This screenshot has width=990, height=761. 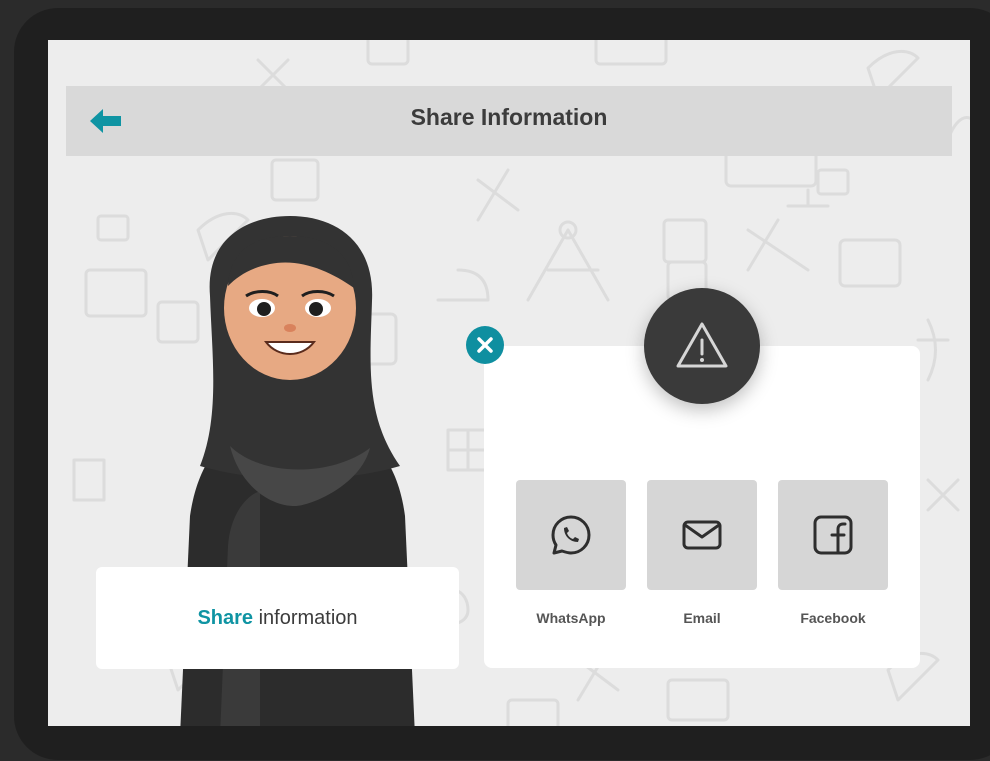 I want to click on facebook-label: Facebook, so click(x=833, y=618).